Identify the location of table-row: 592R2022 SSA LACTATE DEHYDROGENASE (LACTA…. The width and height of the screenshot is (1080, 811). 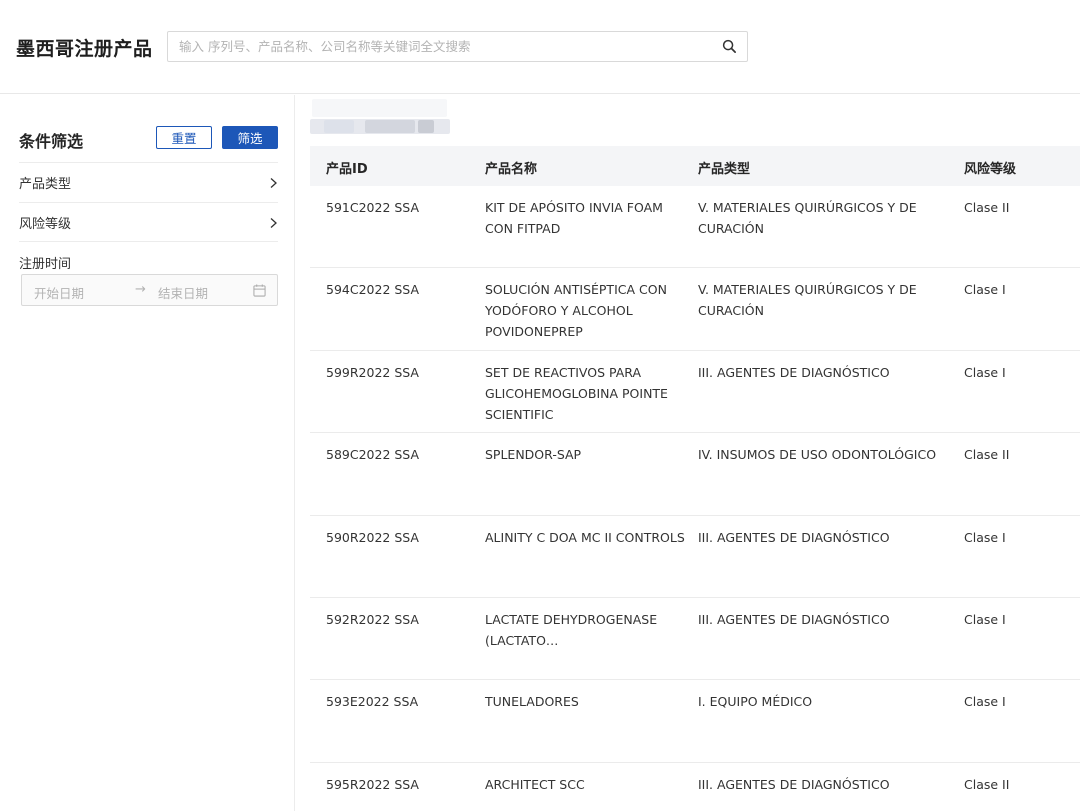
(695, 639).